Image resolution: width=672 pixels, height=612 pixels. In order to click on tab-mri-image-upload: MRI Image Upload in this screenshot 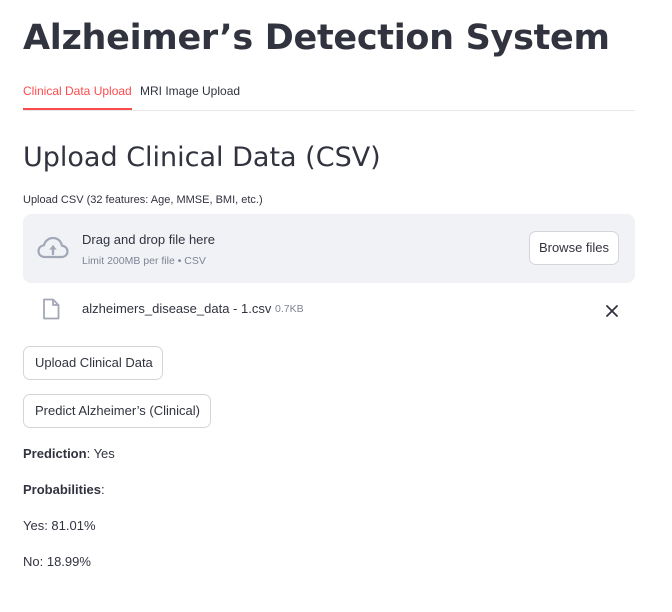, I will do `click(190, 91)`.